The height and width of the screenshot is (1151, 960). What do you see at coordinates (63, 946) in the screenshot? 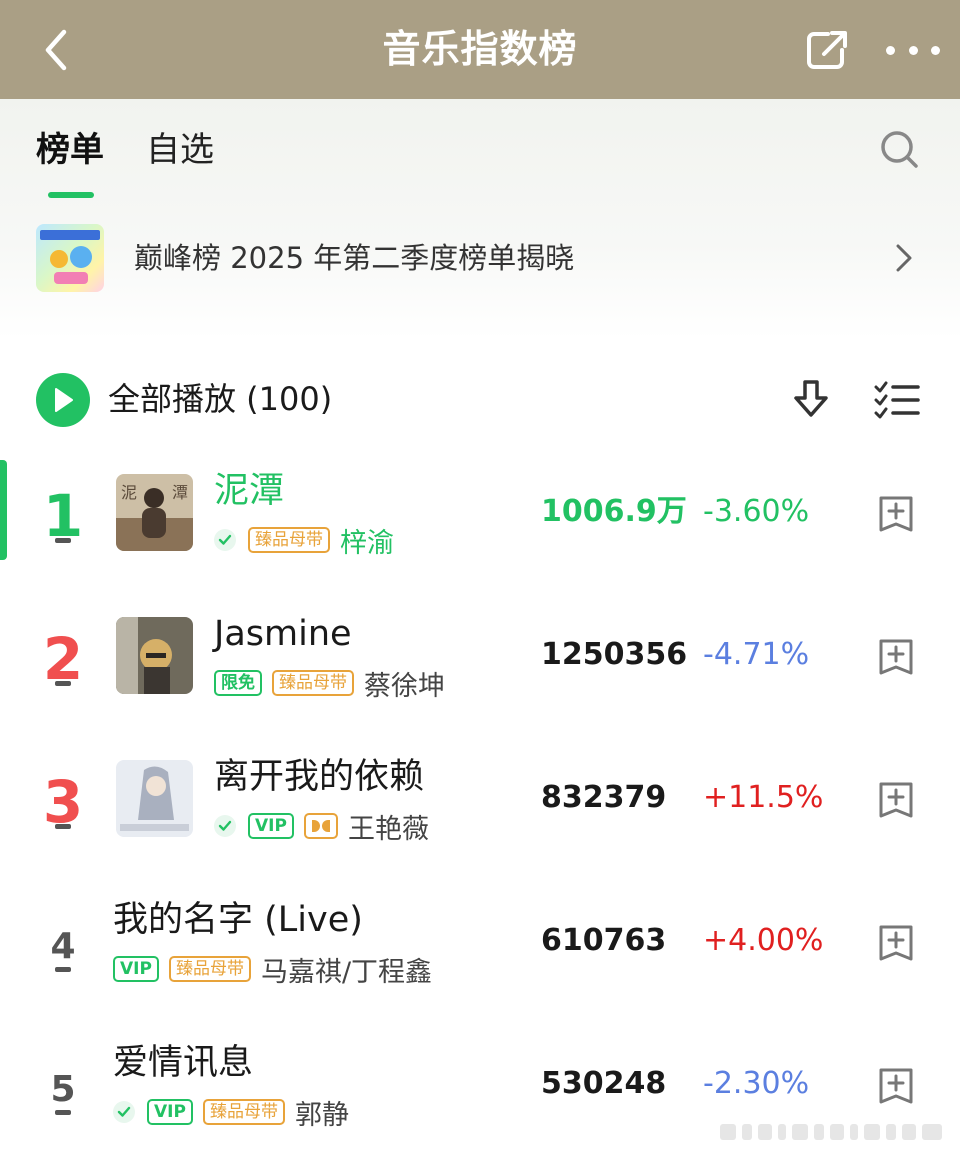
I see `rank-number: 4` at bounding box center [63, 946].